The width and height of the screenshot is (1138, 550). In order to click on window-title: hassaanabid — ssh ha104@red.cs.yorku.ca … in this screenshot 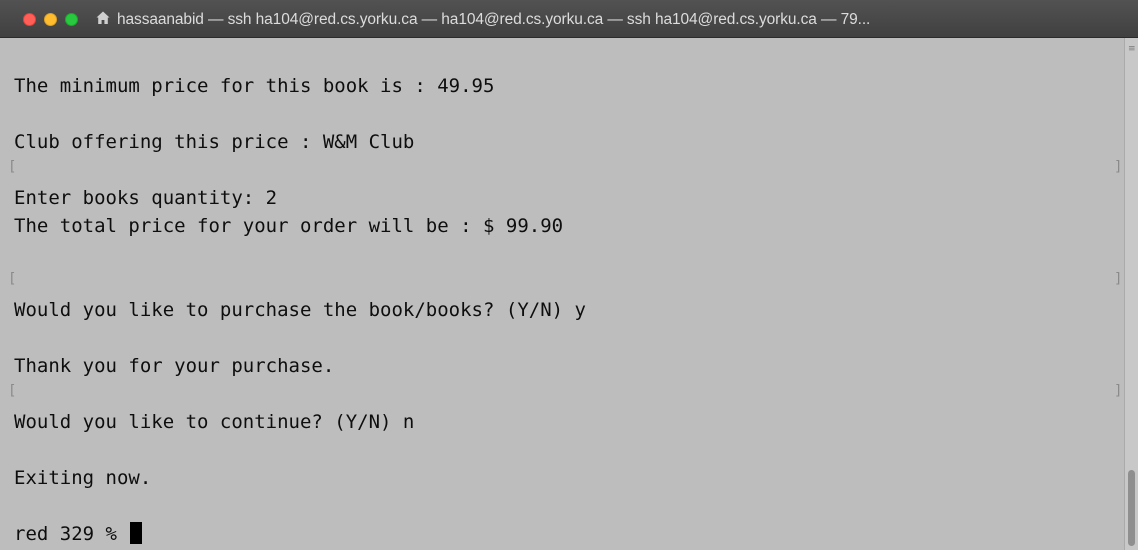, I will do `click(612, 20)`.